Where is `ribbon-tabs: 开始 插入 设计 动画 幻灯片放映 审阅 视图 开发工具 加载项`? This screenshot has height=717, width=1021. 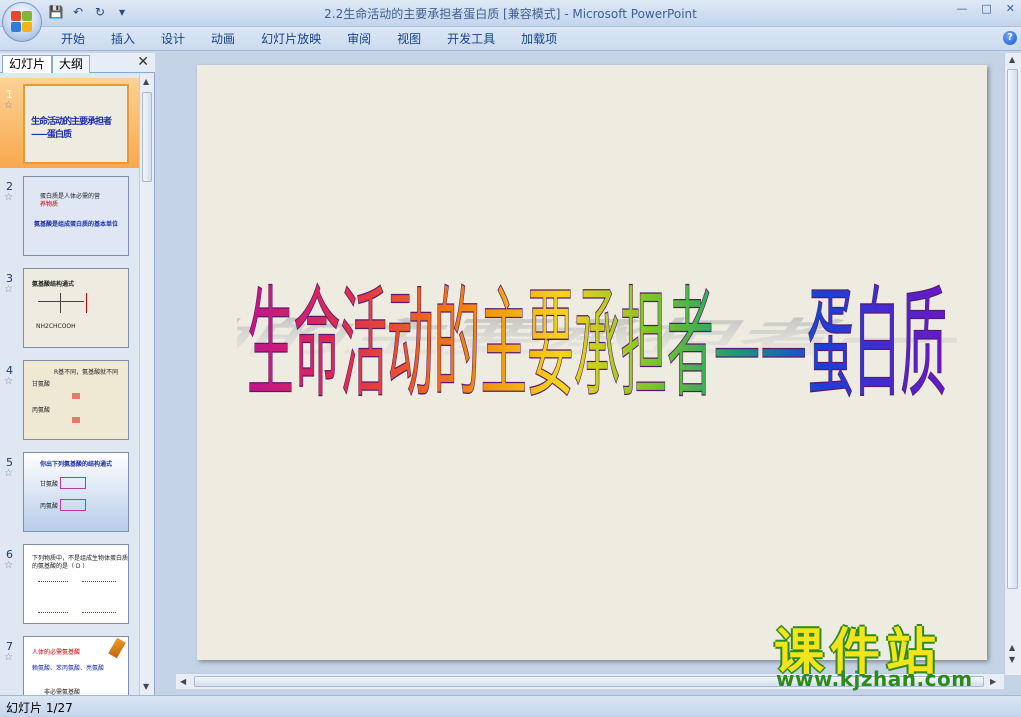
ribbon-tabs: 开始 插入 设计 动画 幻灯片放映 审阅 视图 开发工具 加载项 is located at coordinates (309, 39).